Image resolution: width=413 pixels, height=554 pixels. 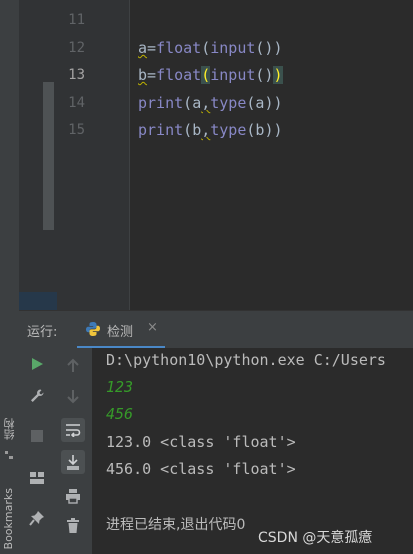 What do you see at coordinates (37, 396) in the screenshot?
I see `wrench-icon` at bounding box center [37, 396].